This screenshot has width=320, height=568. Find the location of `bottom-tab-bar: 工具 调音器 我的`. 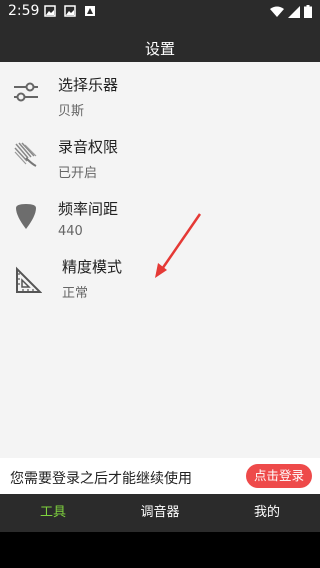

bottom-tab-bar: 工具 调音器 我的 is located at coordinates (160, 513).